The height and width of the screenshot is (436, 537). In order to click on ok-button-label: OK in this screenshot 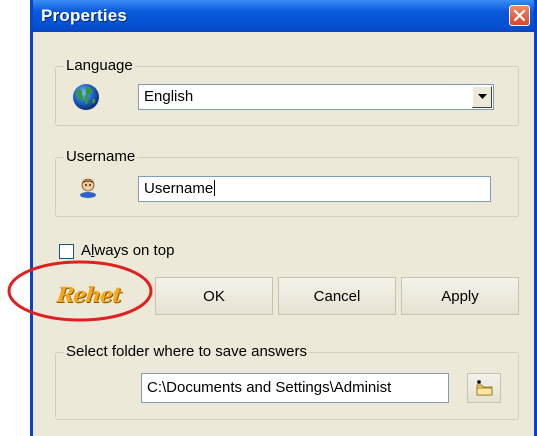, I will do `click(214, 296)`.